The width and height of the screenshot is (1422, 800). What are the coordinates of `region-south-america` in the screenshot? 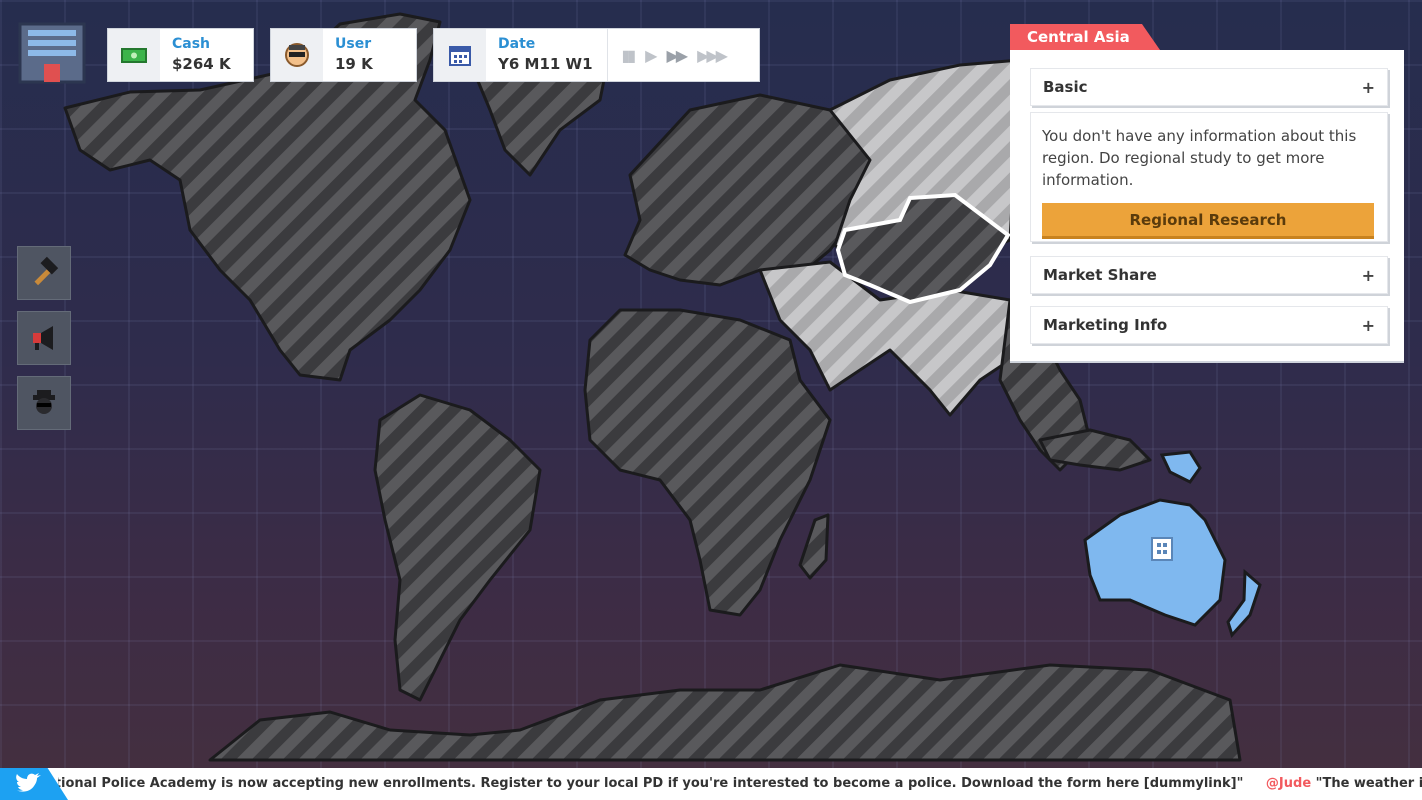 It's located at (457, 547).